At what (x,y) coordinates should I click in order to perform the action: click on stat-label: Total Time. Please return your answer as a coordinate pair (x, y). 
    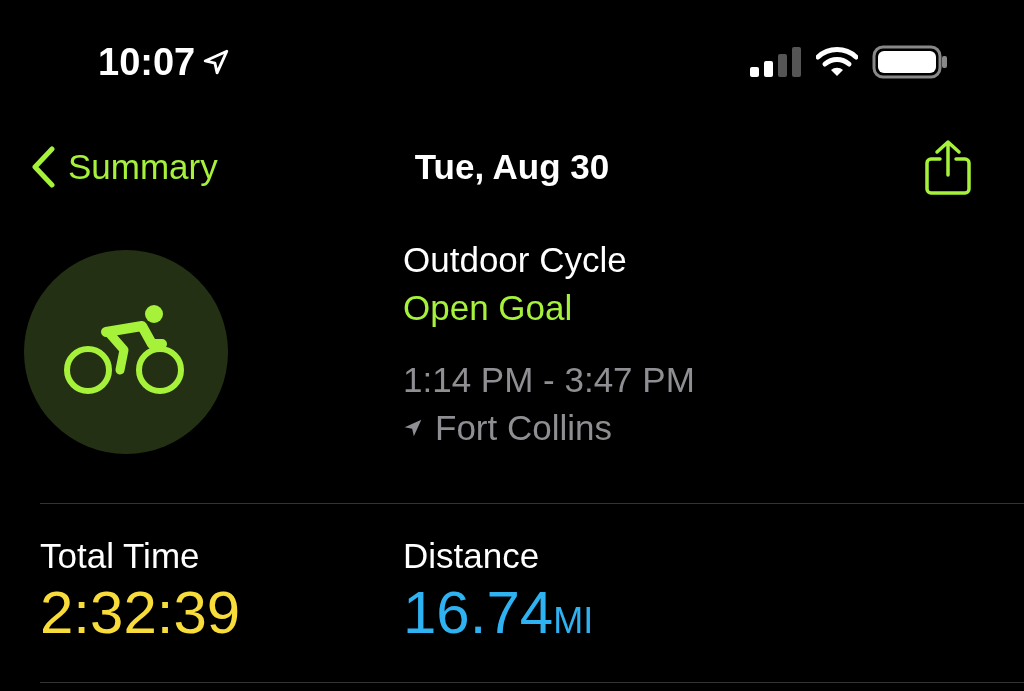
    Looking at the image, I should click on (120, 556).